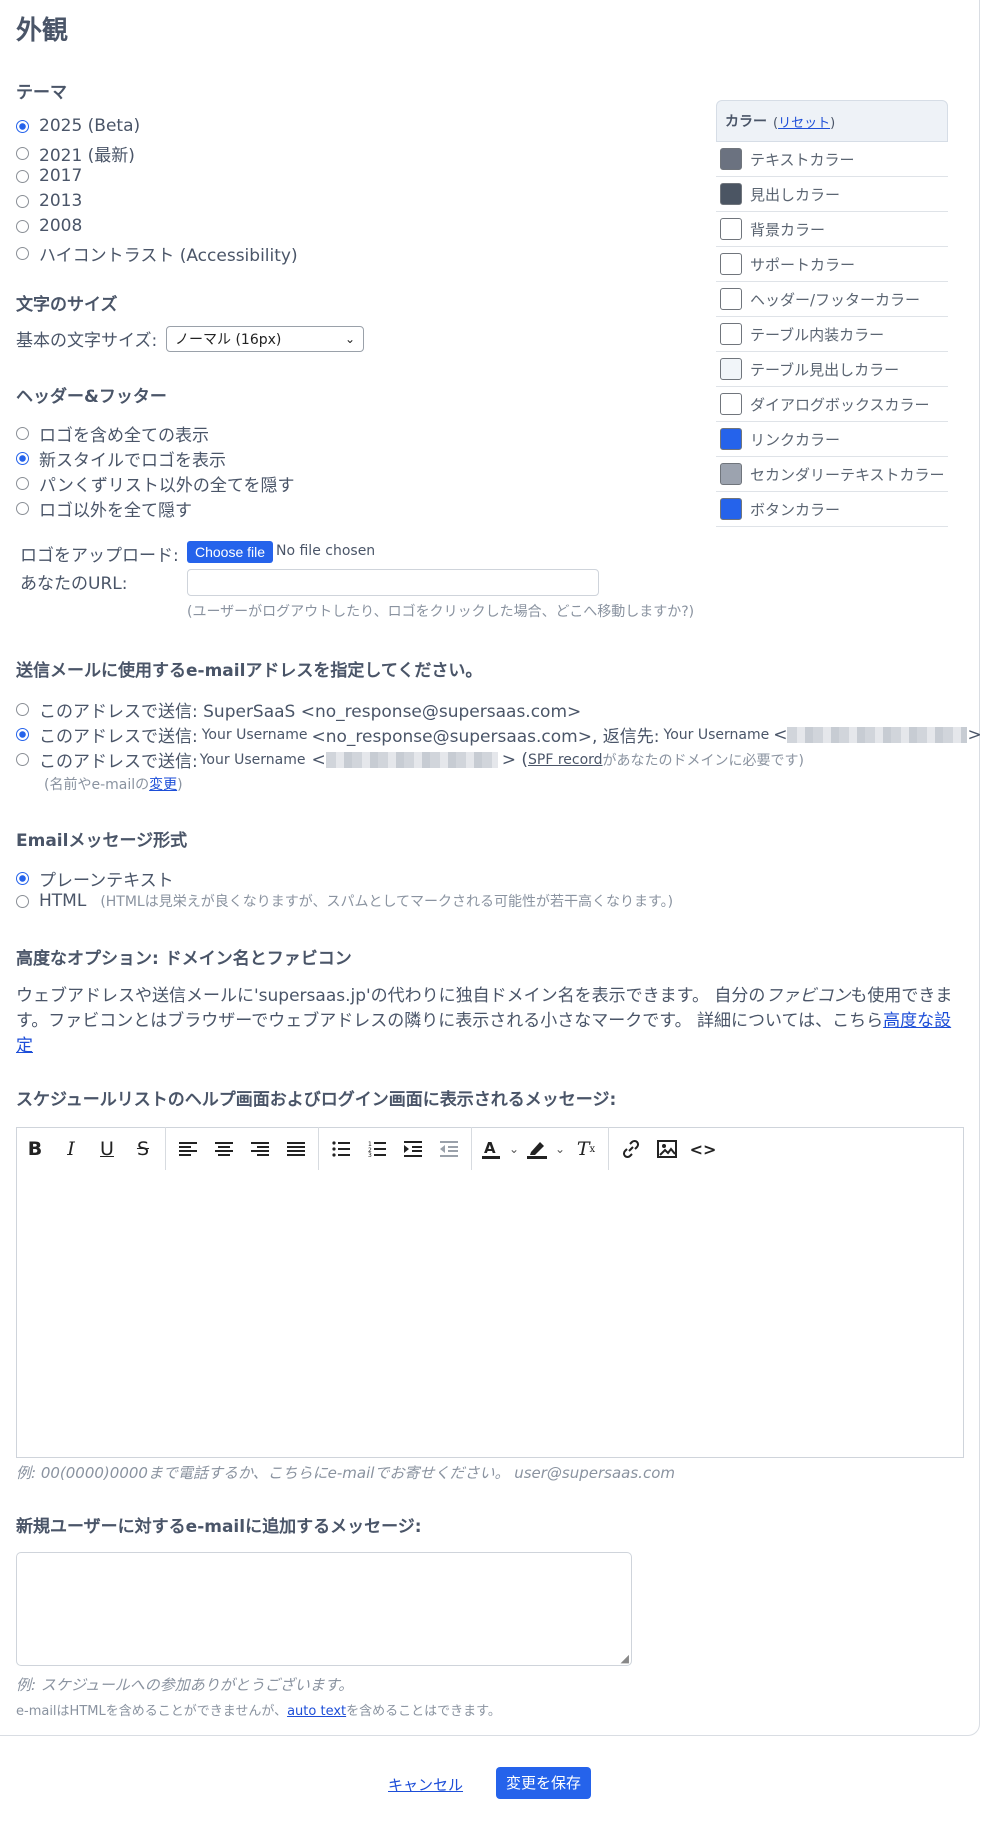 The height and width of the screenshot is (1823, 984). Describe the element at coordinates (377, 1149) in the screenshot. I see `numbered-list-icon: 123` at that location.